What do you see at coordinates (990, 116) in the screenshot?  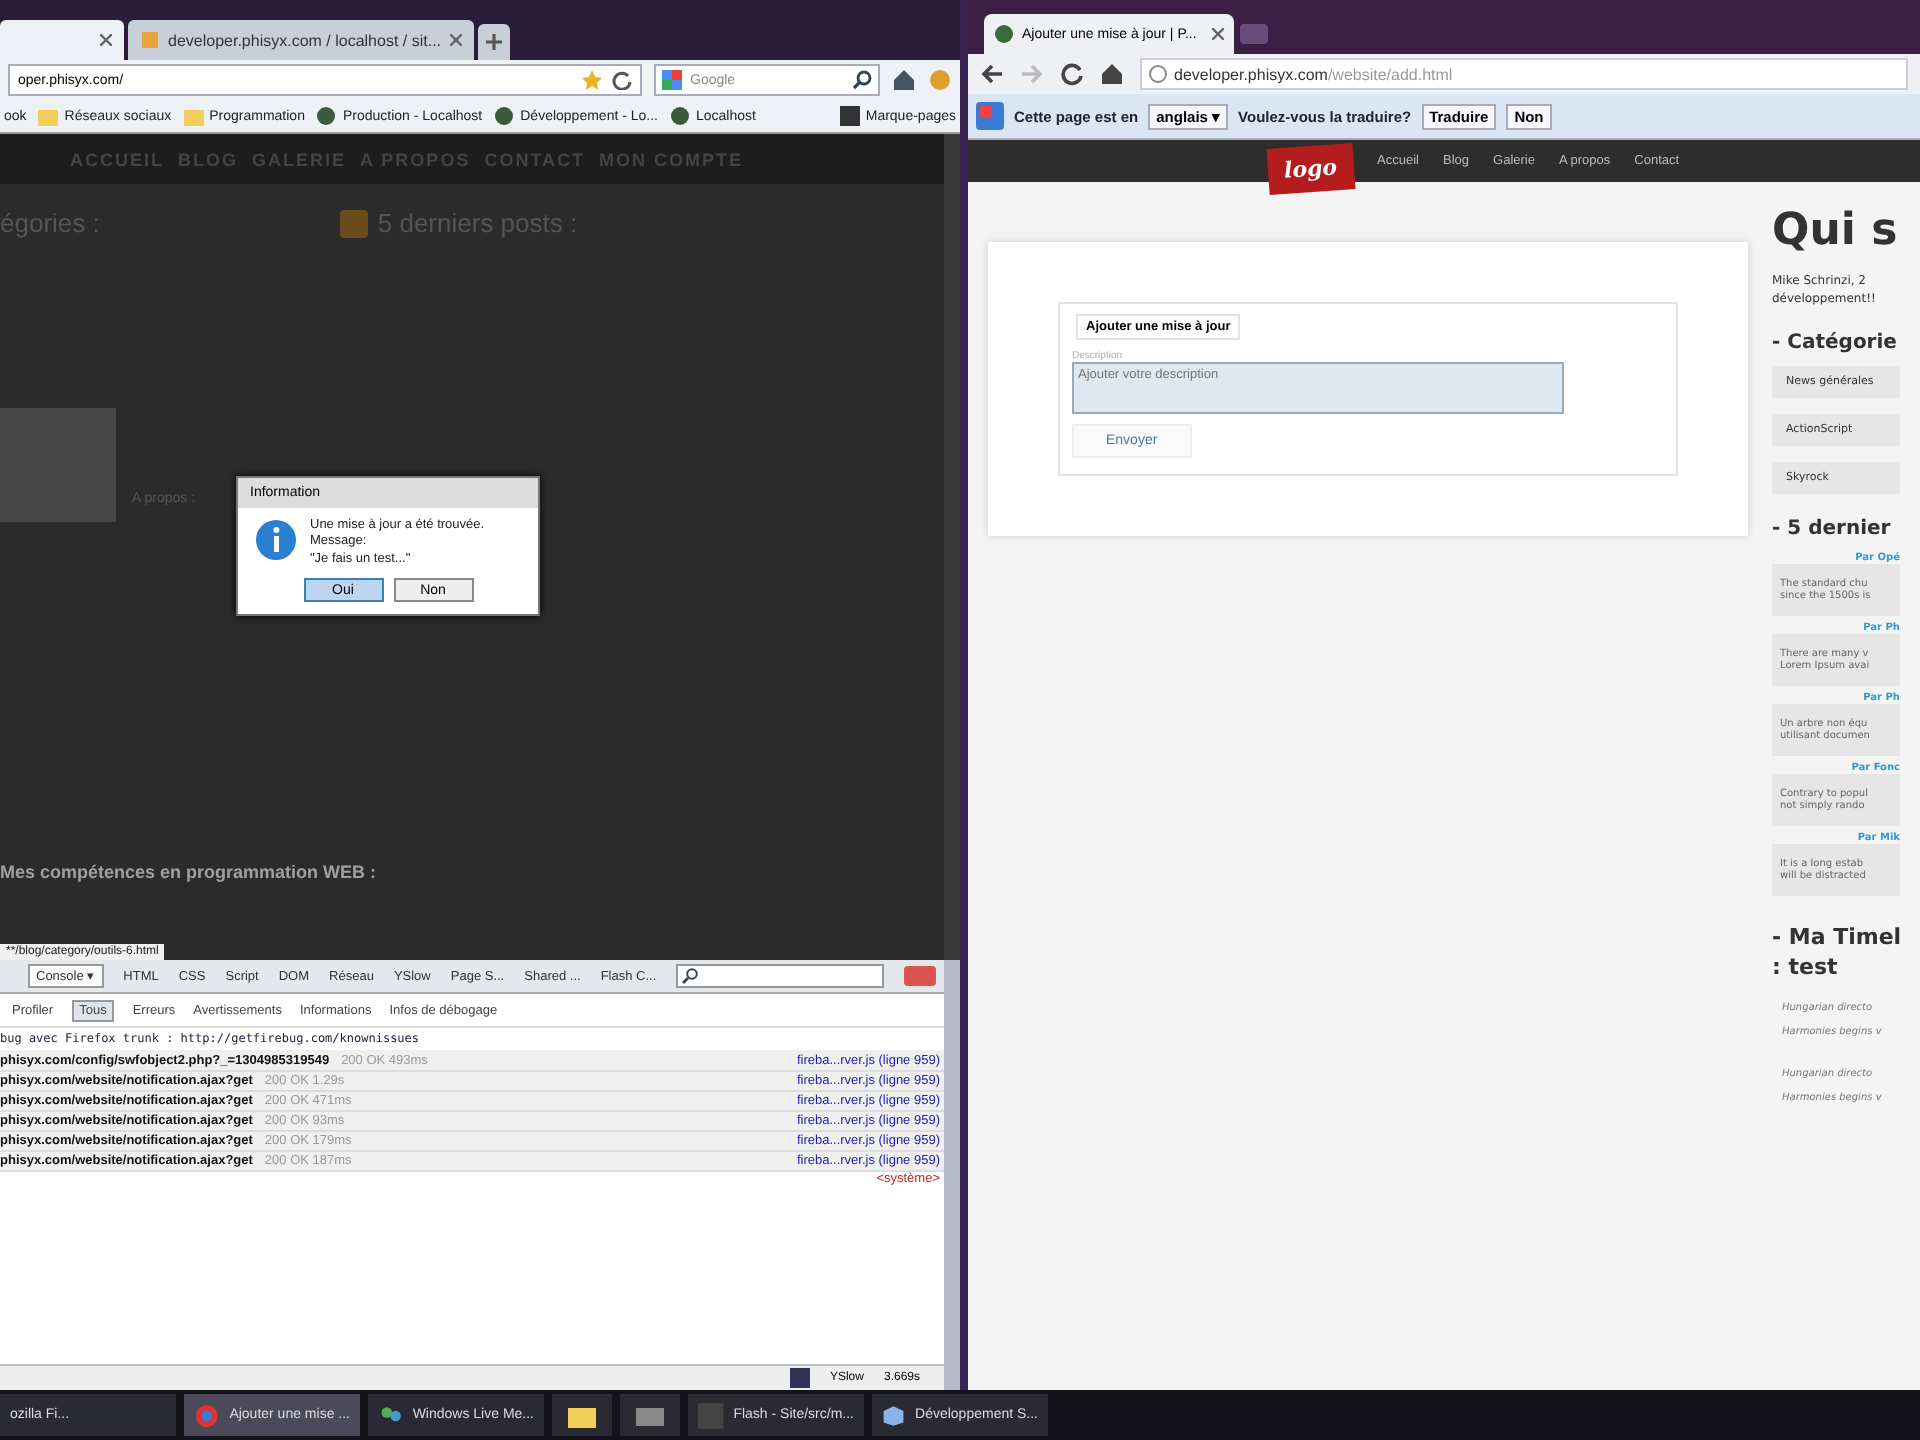 I see `translate-icon` at bounding box center [990, 116].